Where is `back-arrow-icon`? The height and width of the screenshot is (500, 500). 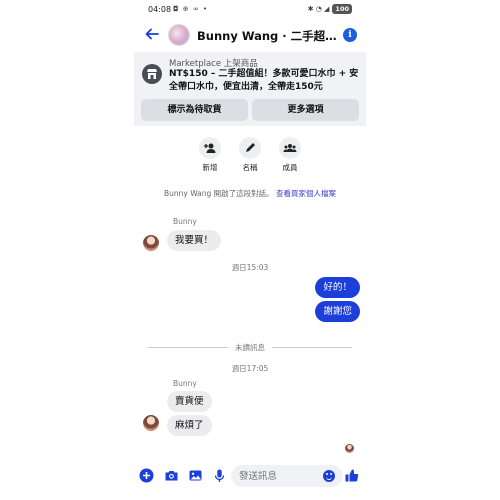
back-arrow-icon is located at coordinates (152, 34).